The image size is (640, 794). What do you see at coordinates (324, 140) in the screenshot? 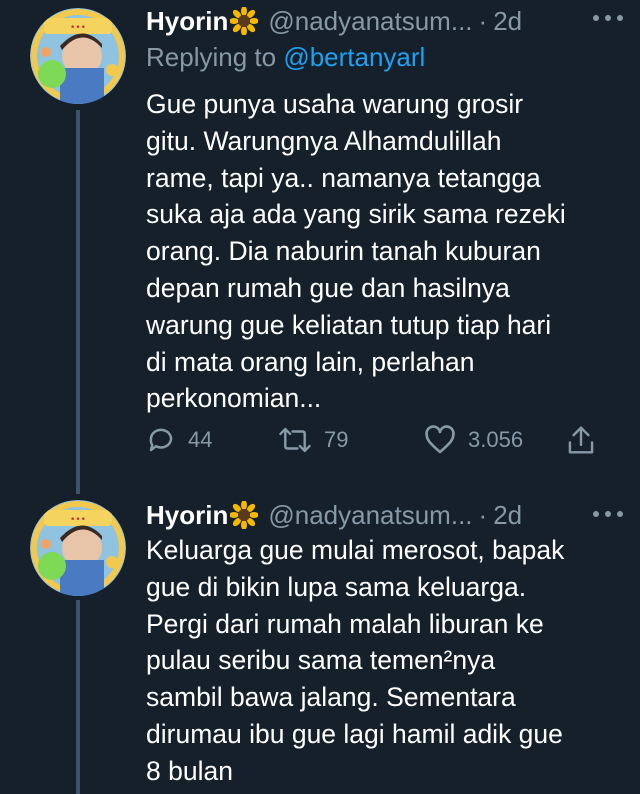
I see `tweet-text-line: gitu. Warungnya Alhamdulillah` at bounding box center [324, 140].